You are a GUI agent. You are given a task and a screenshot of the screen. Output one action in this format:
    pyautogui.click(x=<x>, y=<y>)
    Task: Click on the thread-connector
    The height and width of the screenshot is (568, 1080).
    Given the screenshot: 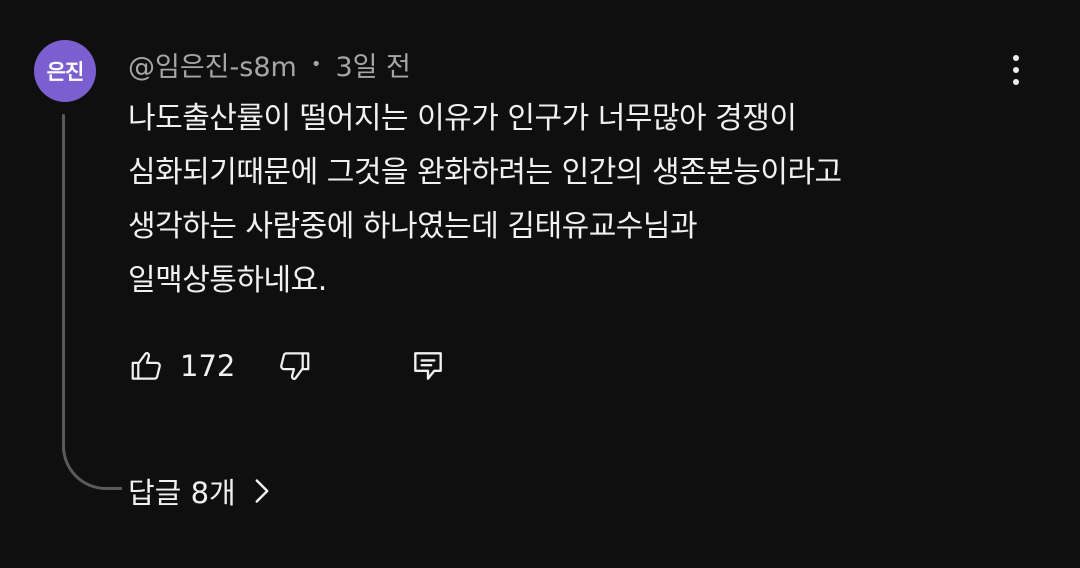 What is the action you would take?
    pyautogui.click(x=92, y=460)
    